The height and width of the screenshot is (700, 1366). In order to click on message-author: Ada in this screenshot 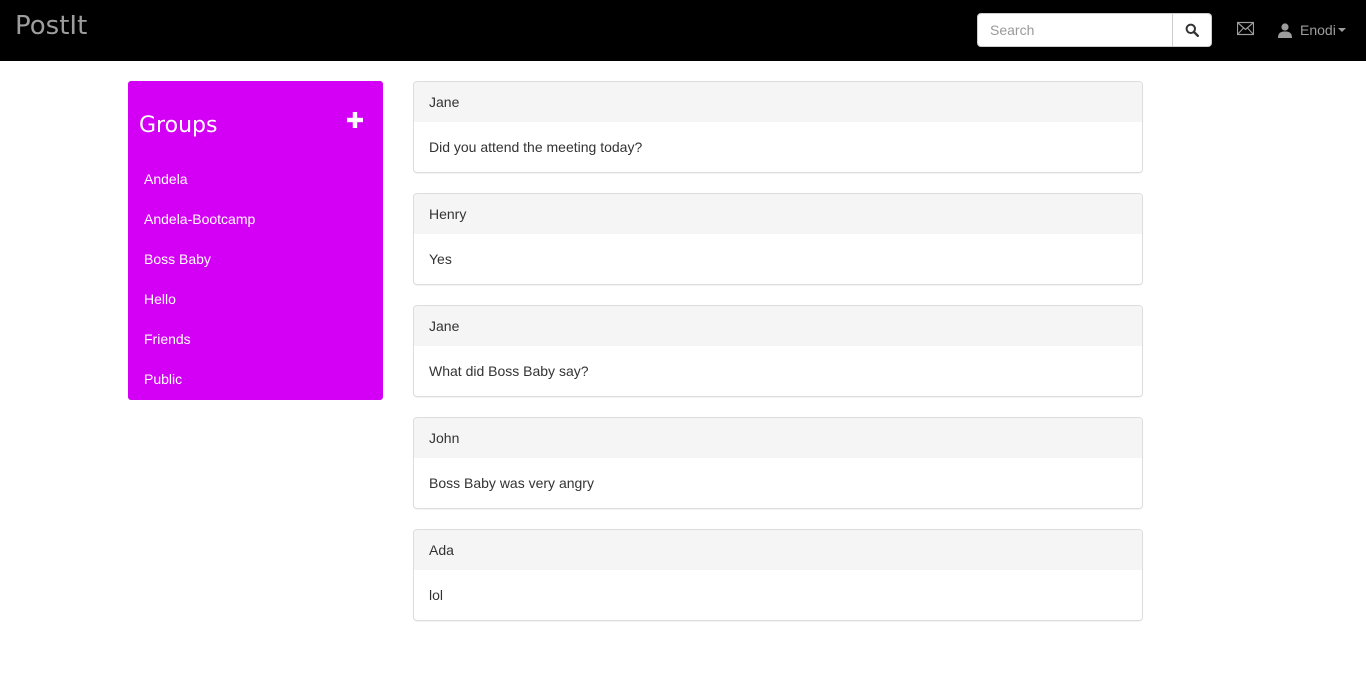, I will do `click(778, 550)`.